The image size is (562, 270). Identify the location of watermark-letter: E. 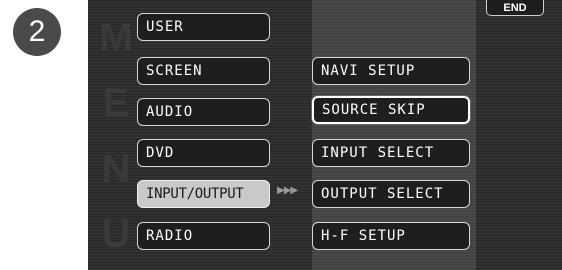
(116, 103).